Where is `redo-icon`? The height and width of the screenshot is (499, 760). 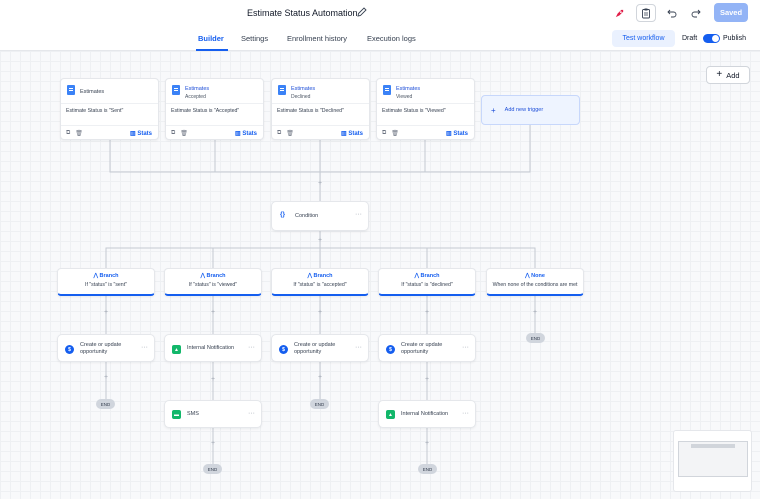 redo-icon is located at coordinates (696, 13).